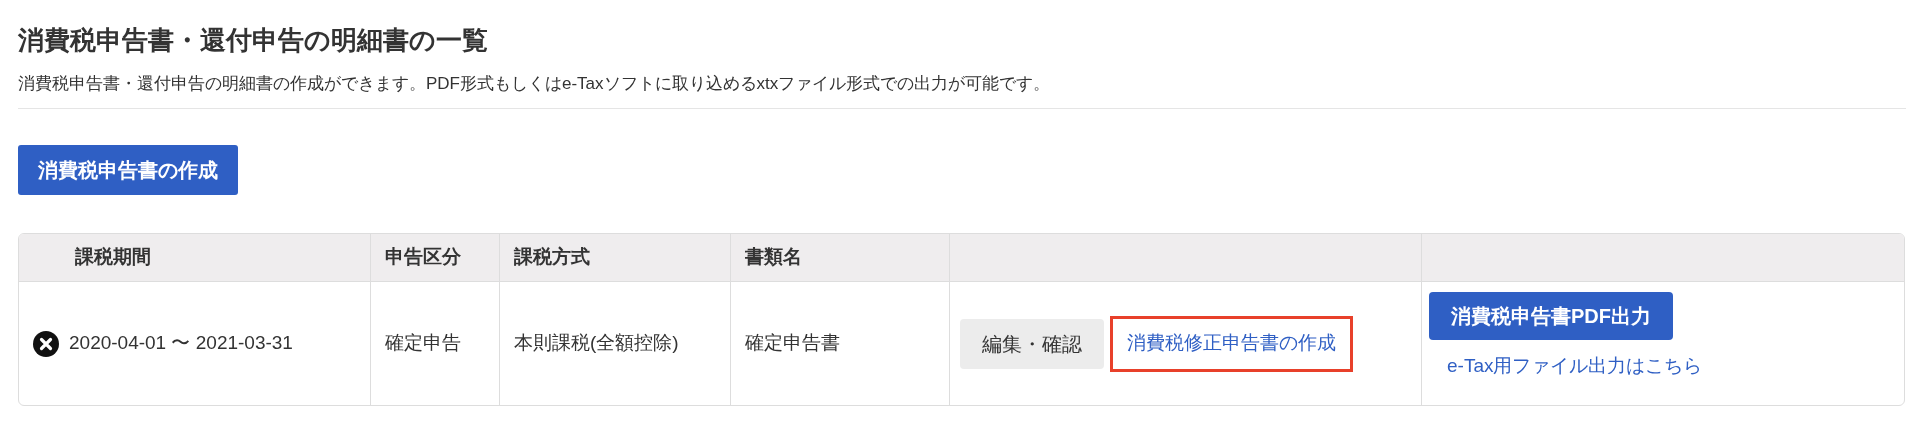 The height and width of the screenshot is (424, 1924). Describe the element at coordinates (1551, 316) in the screenshot. I see `pdf-export-button: 消費税申告書PDF出力` at that location.